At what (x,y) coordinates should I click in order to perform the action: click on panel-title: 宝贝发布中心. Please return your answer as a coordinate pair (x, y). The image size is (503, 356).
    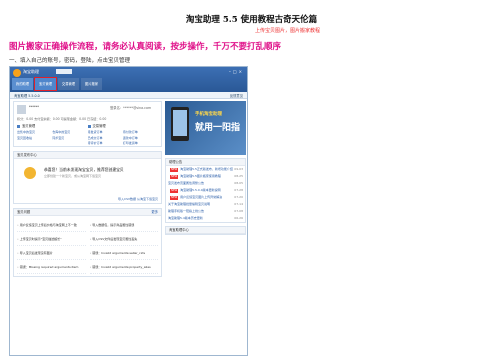
    Looking at the image, I should click on (87, 155).